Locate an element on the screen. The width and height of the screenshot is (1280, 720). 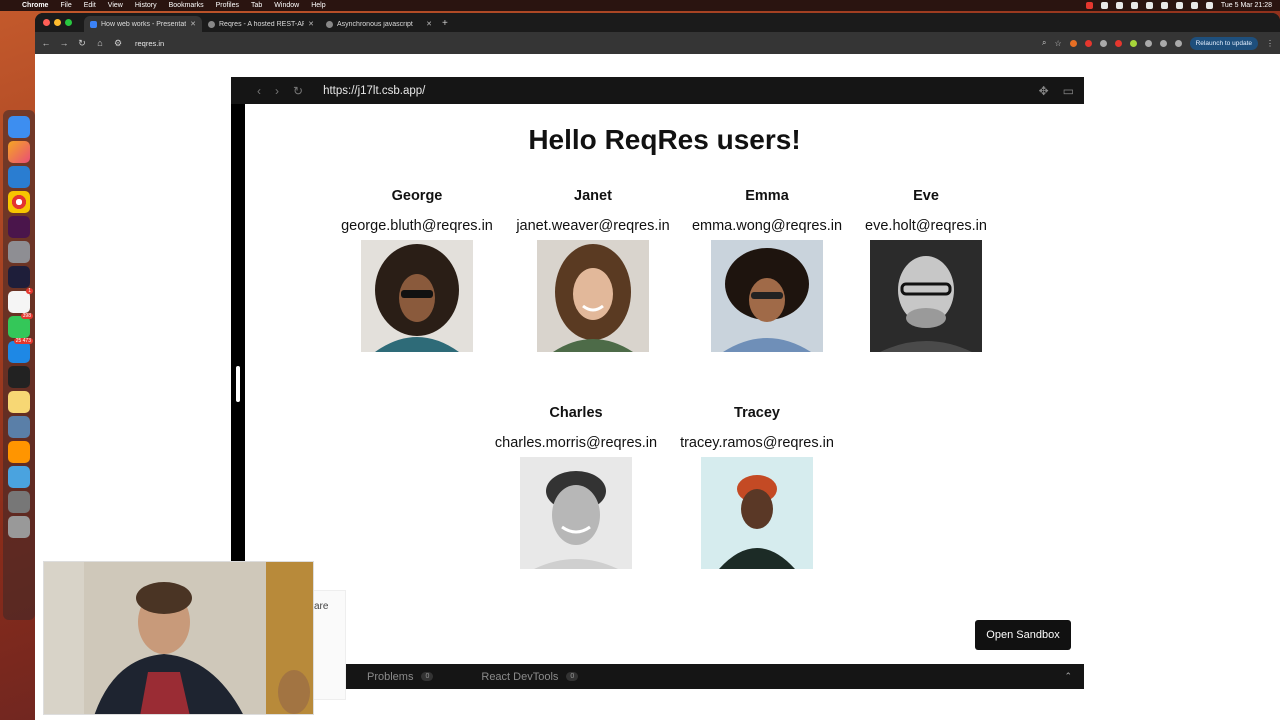
reload-icon: ↻ is located at coordinates (82, 43).